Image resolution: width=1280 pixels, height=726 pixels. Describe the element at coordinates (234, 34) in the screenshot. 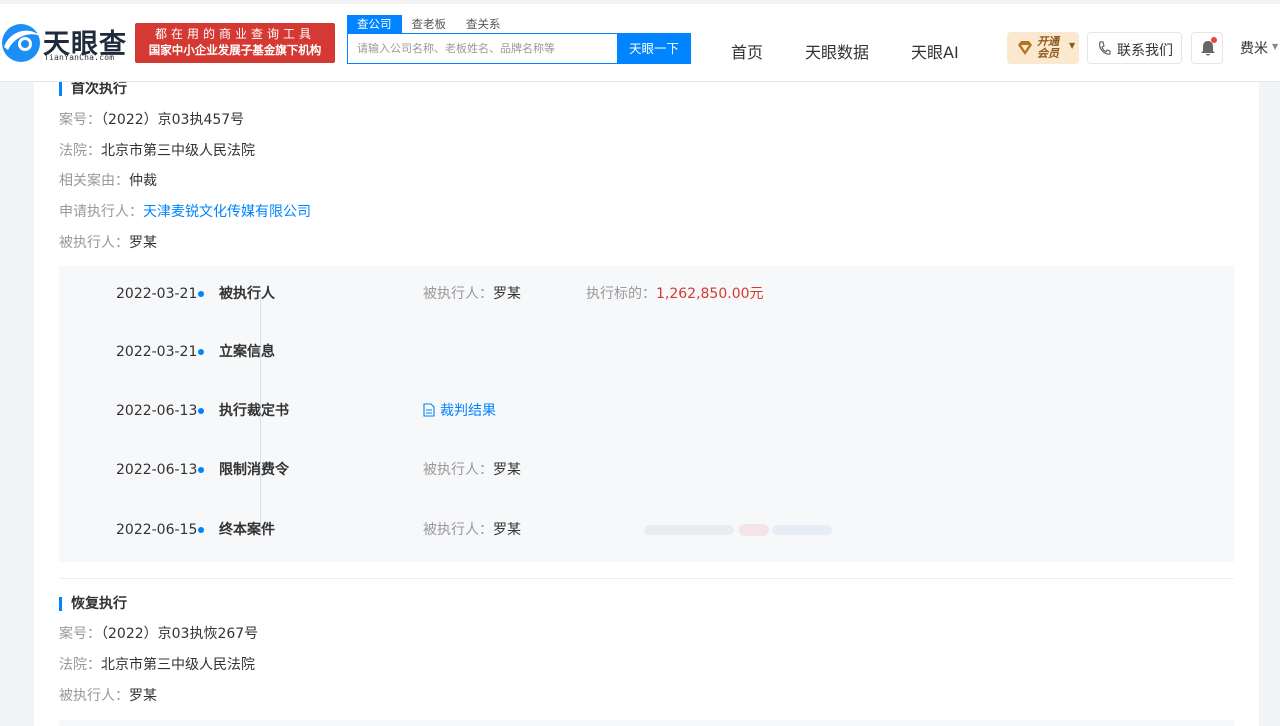

I see `banner-line-1: 都在用的商业查询工具` at that location.